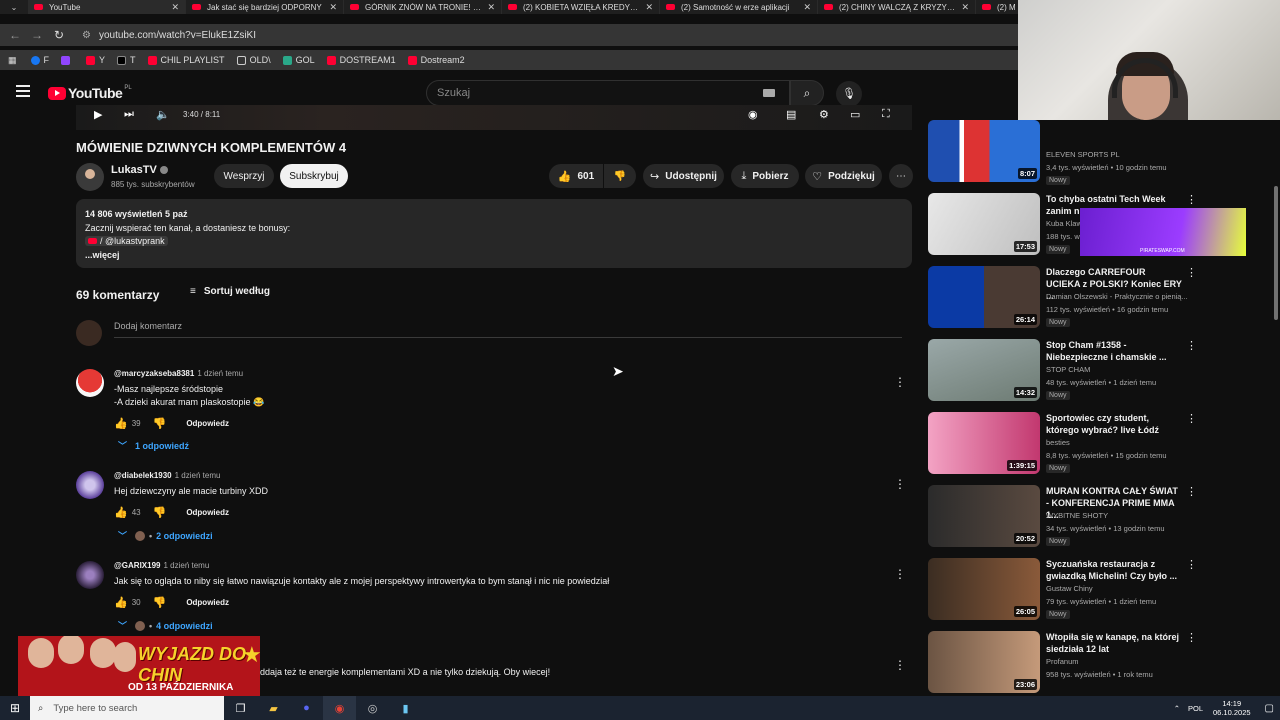 This screenshot has height=720, width=1280. I want to click on channel-avatar, so click(90, 177).